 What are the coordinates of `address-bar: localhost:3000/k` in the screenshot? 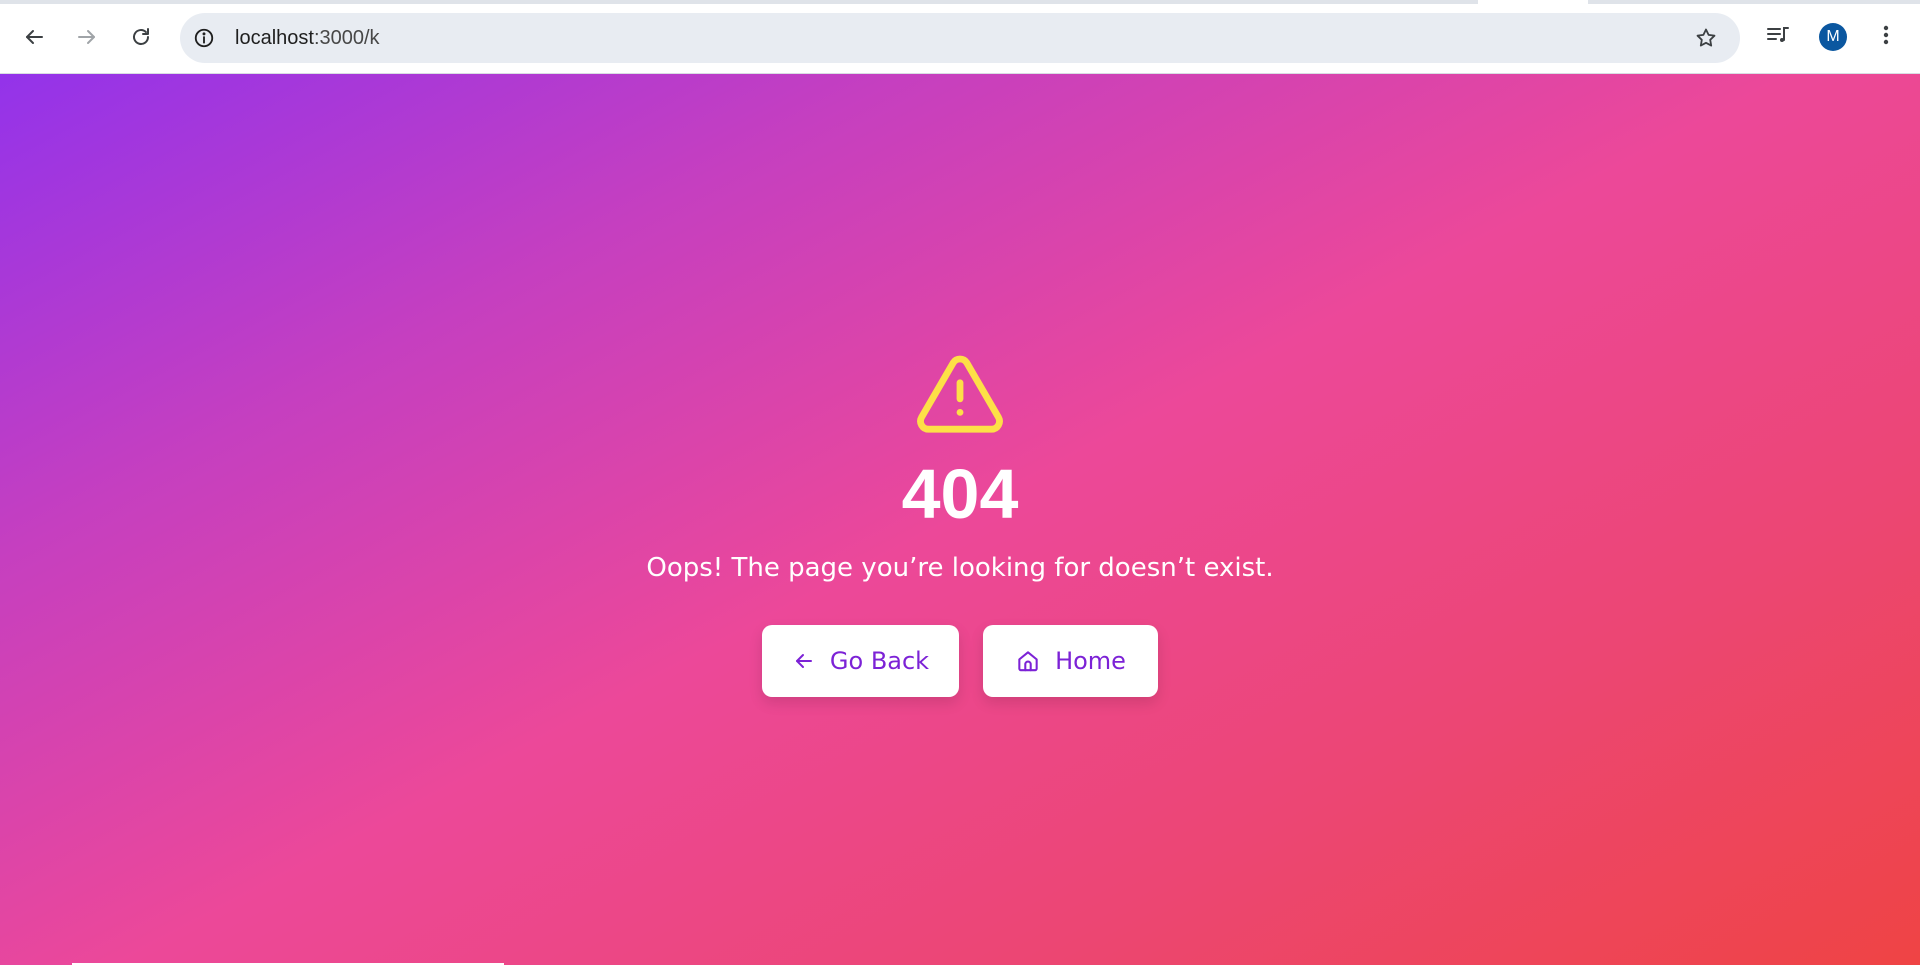 It's located at (960, 38).